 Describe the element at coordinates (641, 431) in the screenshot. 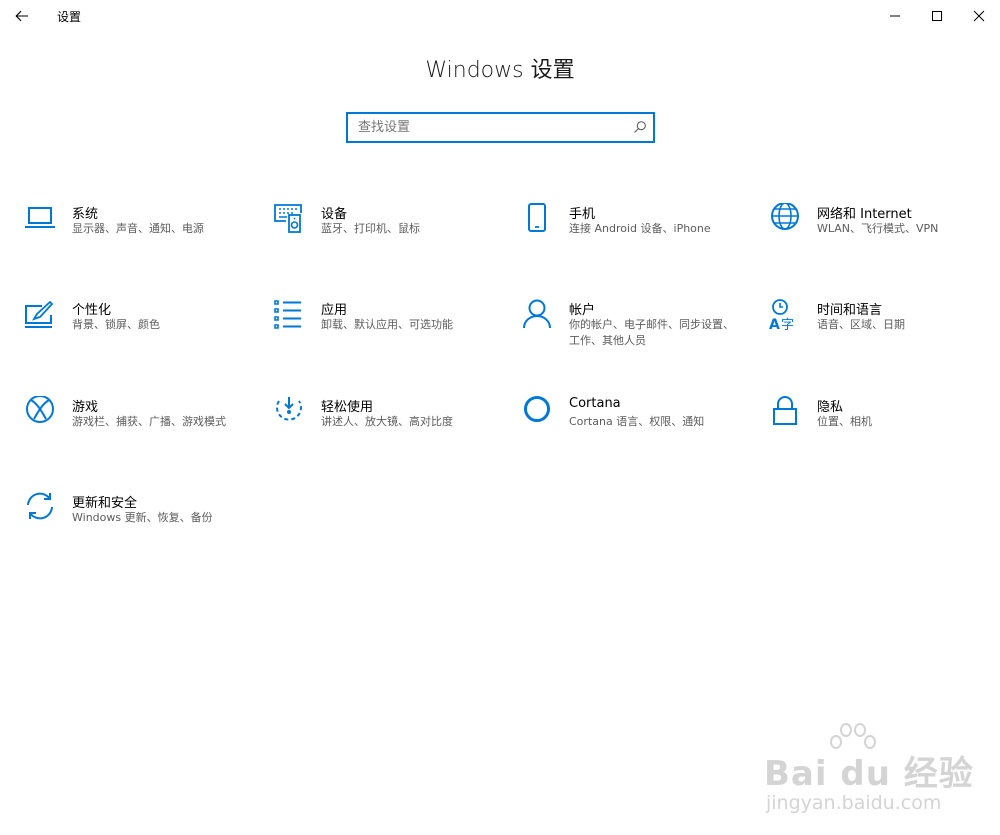

I see `tile-cortana: Cortana Cortana 语言、权限、通知` at that location.